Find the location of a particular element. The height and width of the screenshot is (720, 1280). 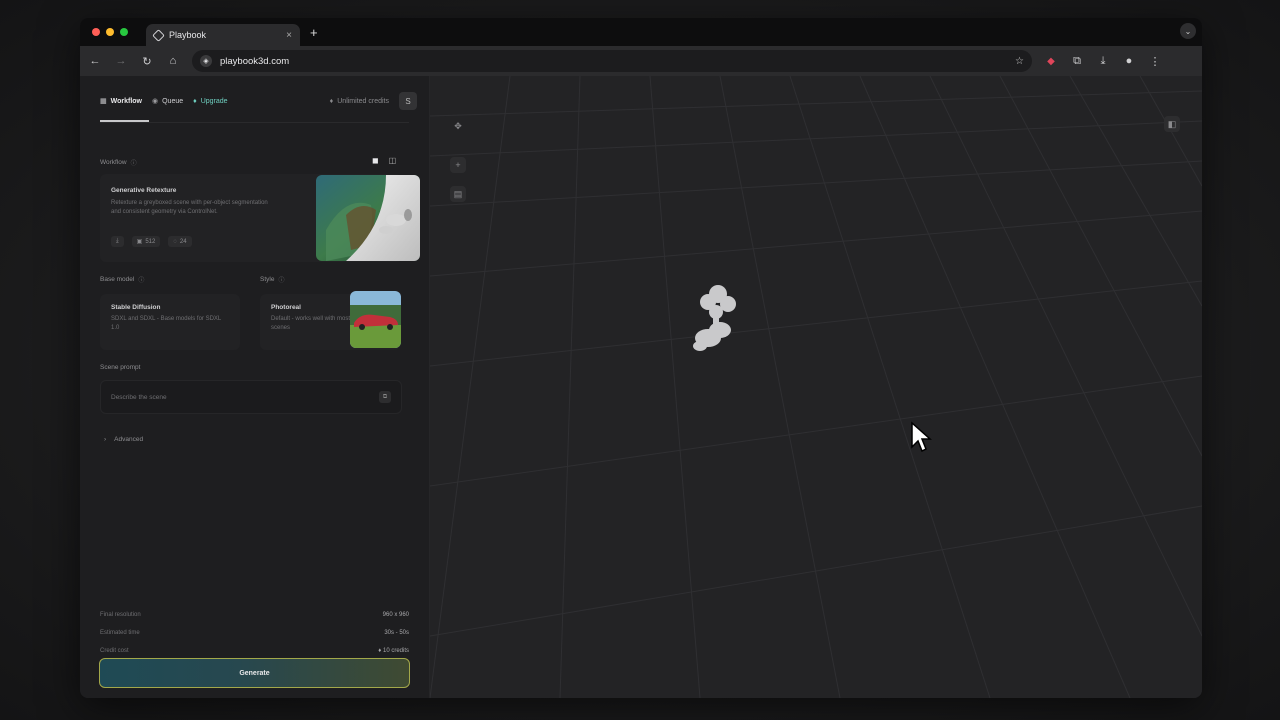

browser-toolbar: ← → ↻ ⌂ ◈ playbook3d.com ☆ ◆ ⧉ ⤓ ● ⋮ is located at coordinates (641, 61).